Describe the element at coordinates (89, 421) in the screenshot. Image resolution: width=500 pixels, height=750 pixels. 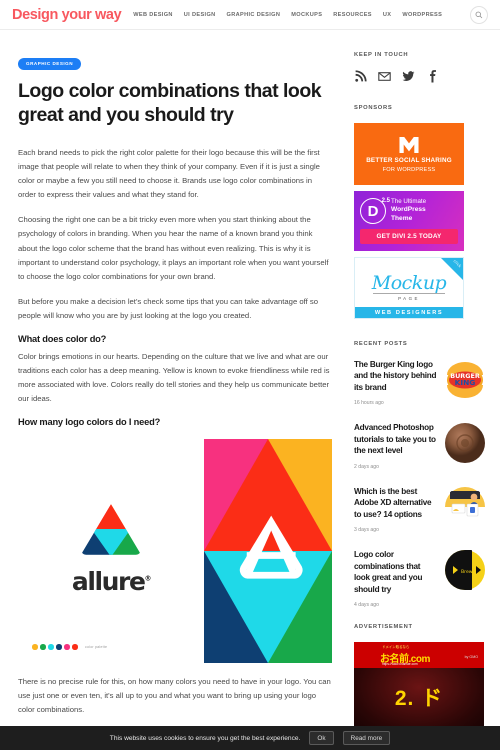
I see `section-heading-how-many-logo-colors: How many logo colors do I need?` at that location.